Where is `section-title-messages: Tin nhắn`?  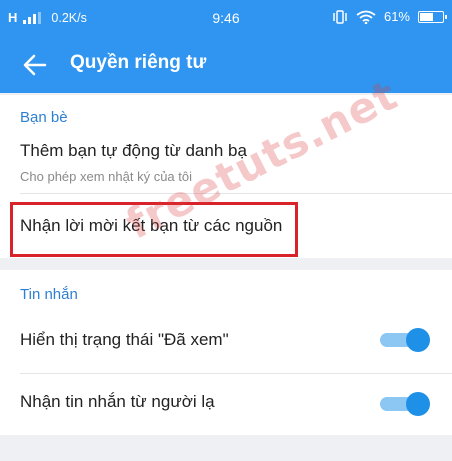 section-title-messages: Tin nhắn is located at coordinates (49, 294).